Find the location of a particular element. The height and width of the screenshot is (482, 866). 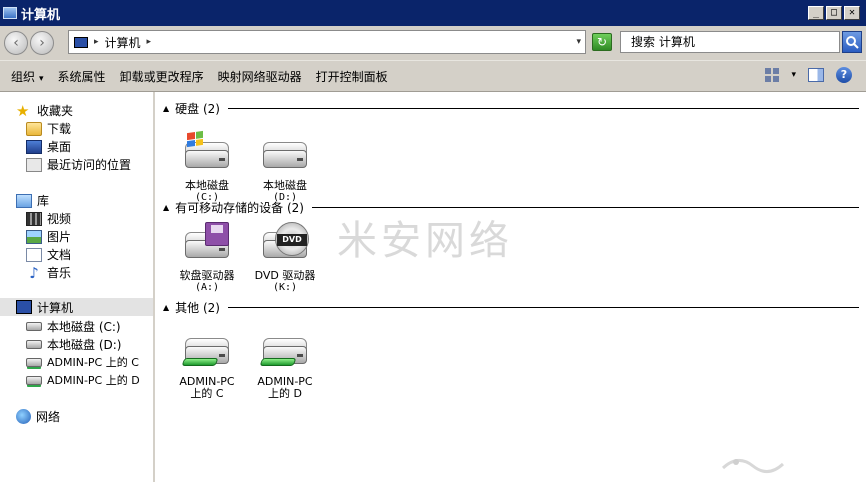

search-input: 搜索 计算机 is located at coordinates (730, 42).